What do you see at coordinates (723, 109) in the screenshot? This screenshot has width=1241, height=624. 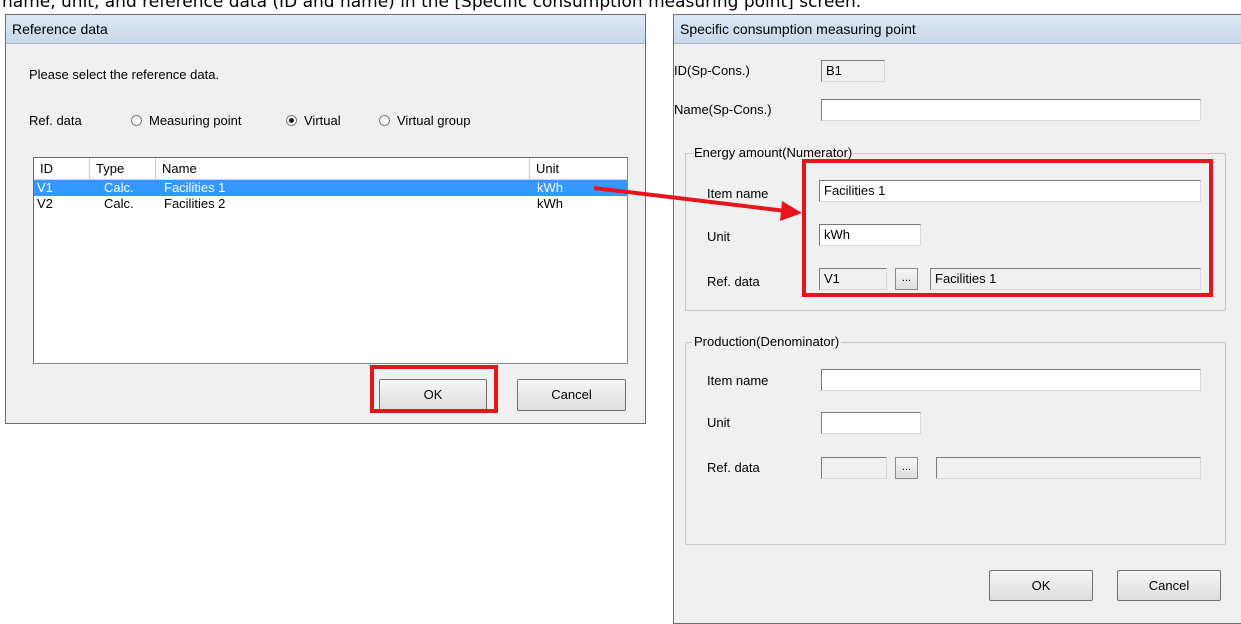 I see `name-label: Name(Sp-Cons.)` at bounding box center [723, 109].